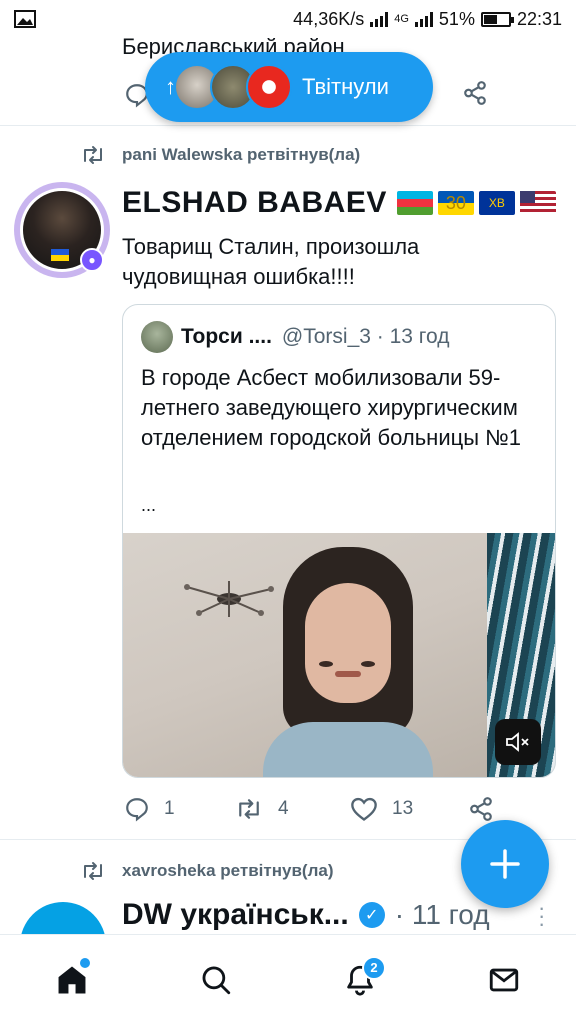  Describe the element at coordinates (401, 19) in the screenshot. I see `network-type: 4G` at that location.